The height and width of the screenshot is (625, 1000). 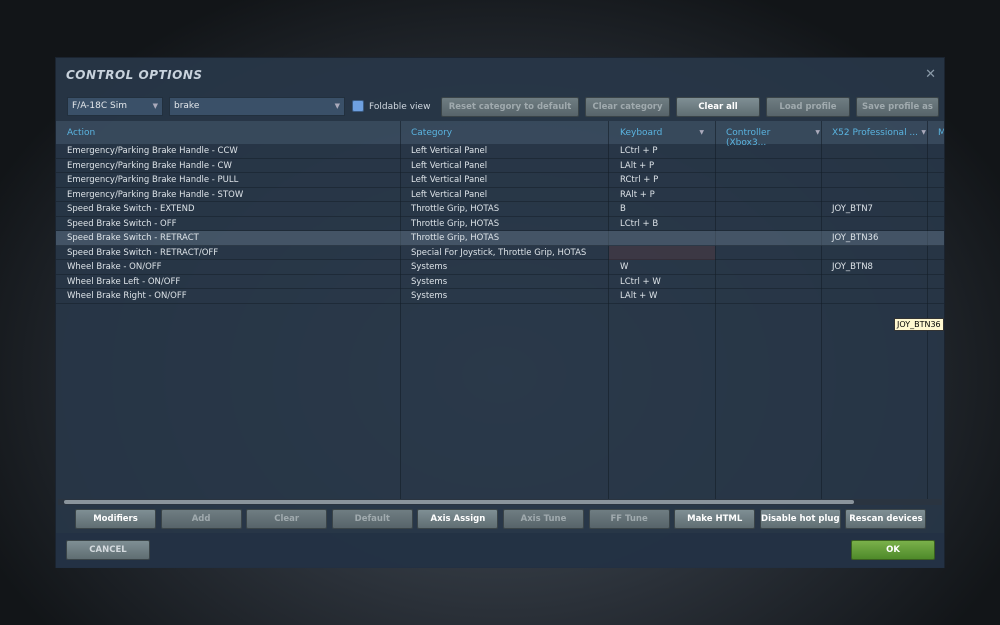 What do you see at coordinates (400, 107) in the screenshot?
I see `foldable-view-label: Foldable view` at bounding box center [400, 107].